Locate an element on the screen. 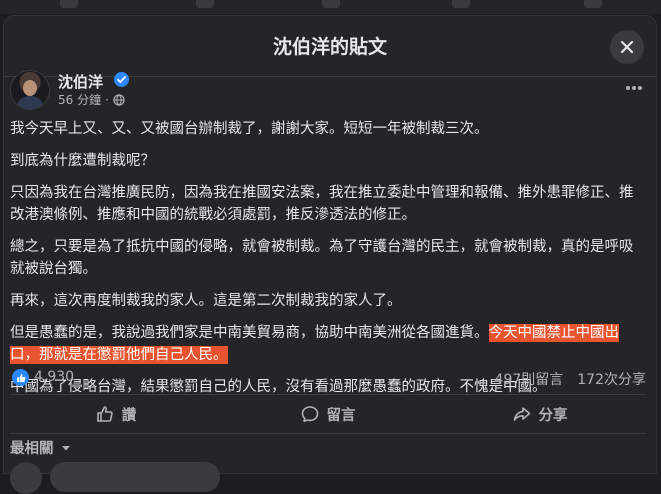  post-header: 沈伯洋 56 分鐘 · is located at coordinates (330, 90).